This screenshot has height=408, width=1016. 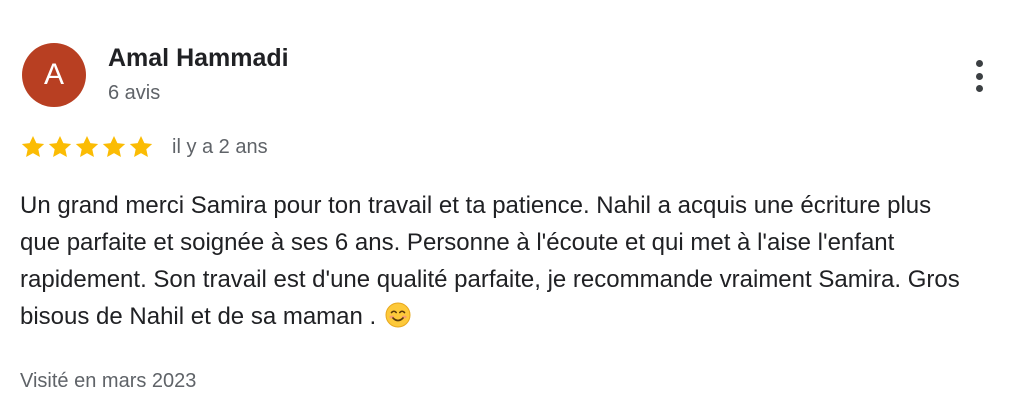 I want to click on rating-row: il y a 2 ans, so click(x=144, y=147).